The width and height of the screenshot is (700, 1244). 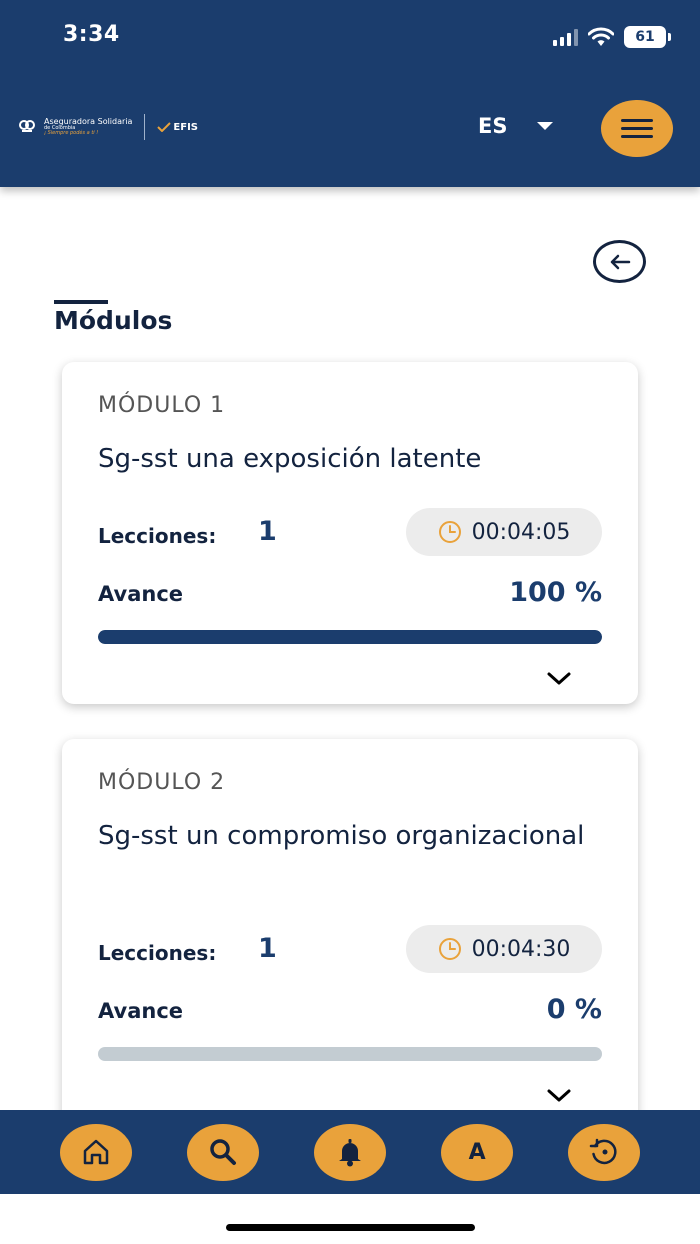 What do you see at coordinates (350, 1227) in the screenshot?
I see `home-indicator` at bounding box center [350, 1227].